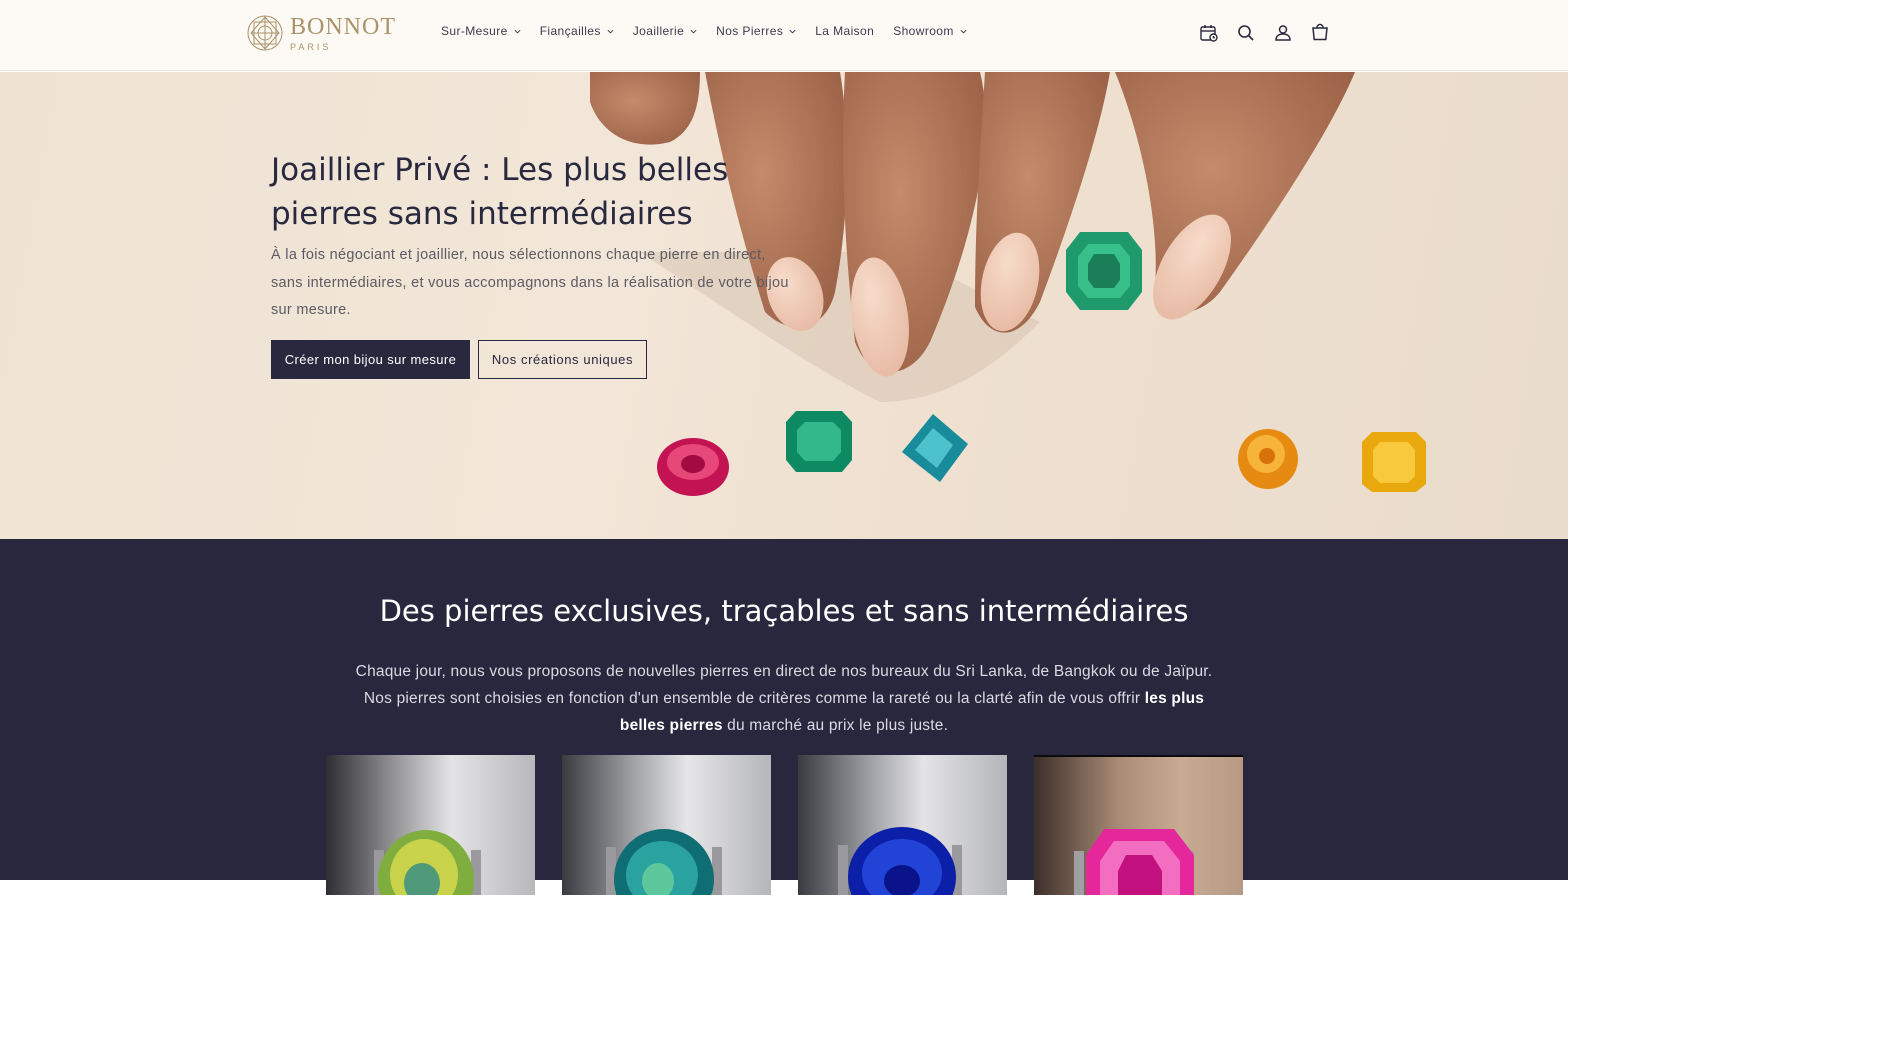 The width and height of the screenshot is (1878, 1054). What do you see at coordinates (343, 26) in the screenshot?
I see `logo-wordmark: BONNOT` at bounding box center [343, 26].